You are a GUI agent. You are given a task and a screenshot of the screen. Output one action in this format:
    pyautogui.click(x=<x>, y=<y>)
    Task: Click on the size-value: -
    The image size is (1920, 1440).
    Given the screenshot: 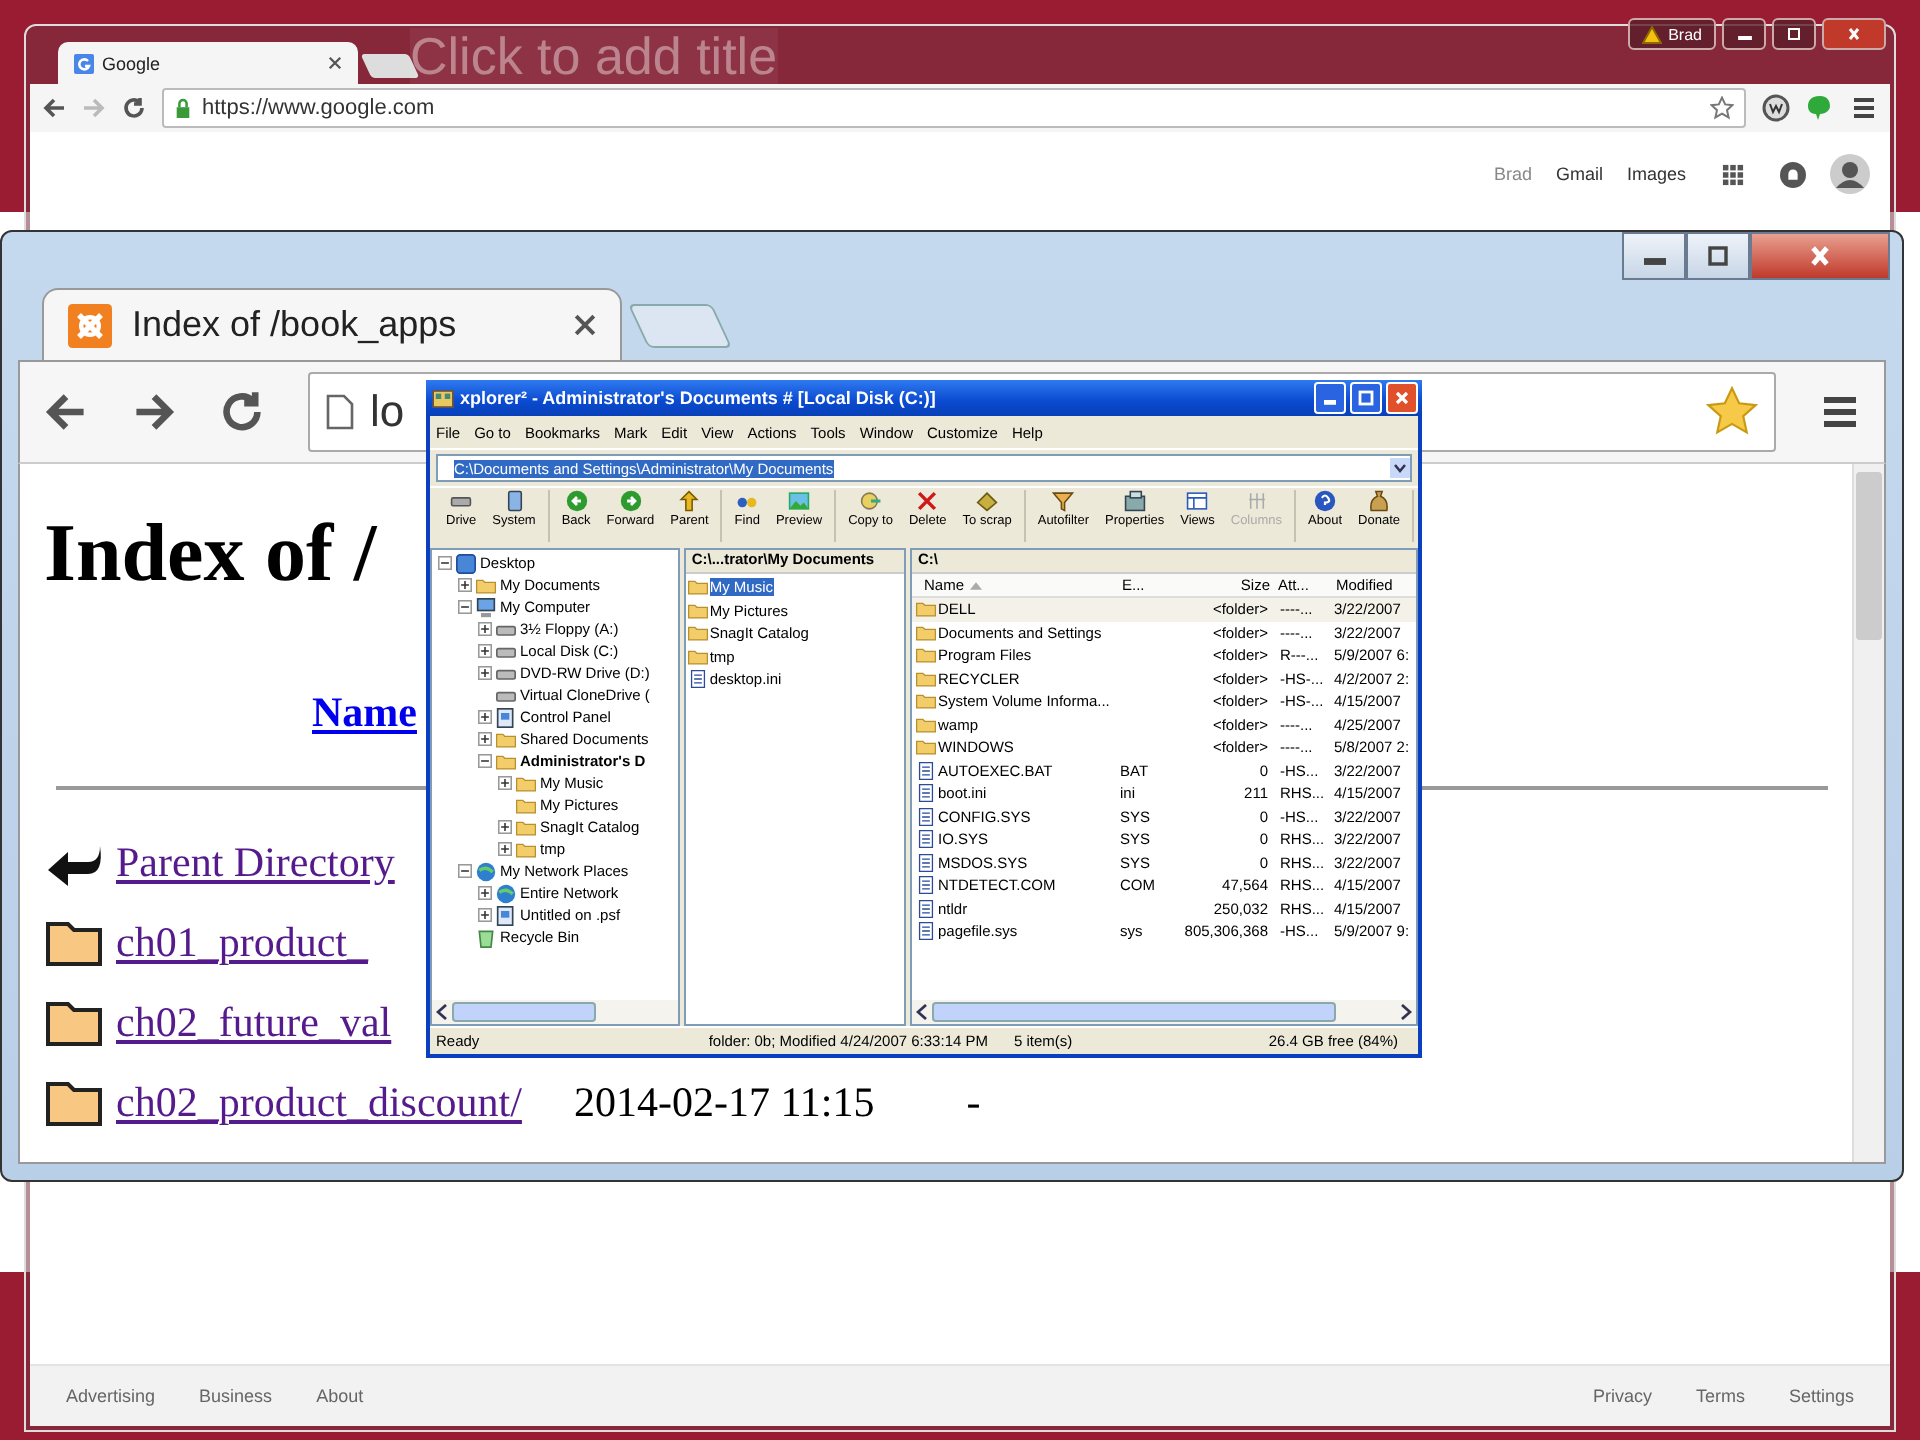 What is the action you would take?
    pyautogui.click(x=973, y=1102)
    